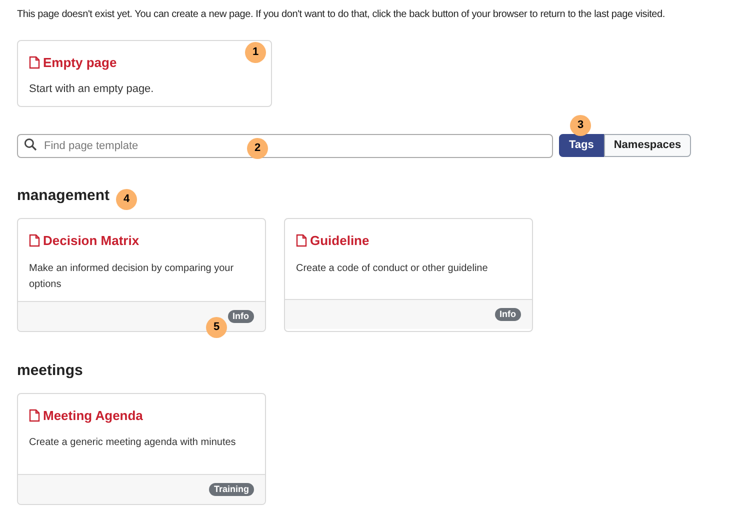 This screenshot has width=750, height=523. What do you see at coordinates (50, 370) in the screenshot?
I see `group-heading: meetings` at bounding box center [50, 370].